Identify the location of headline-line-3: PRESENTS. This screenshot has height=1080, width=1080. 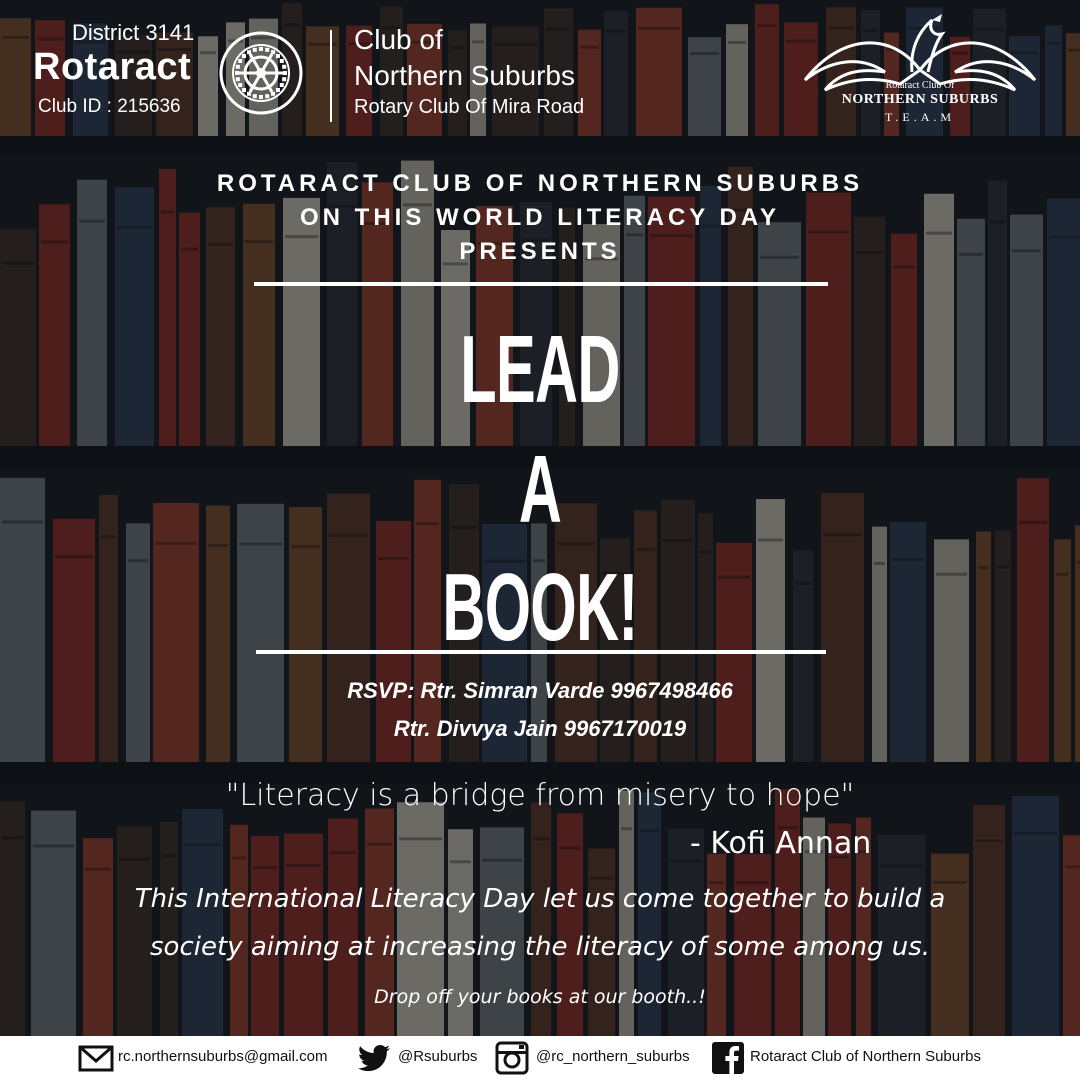
(540, 251).